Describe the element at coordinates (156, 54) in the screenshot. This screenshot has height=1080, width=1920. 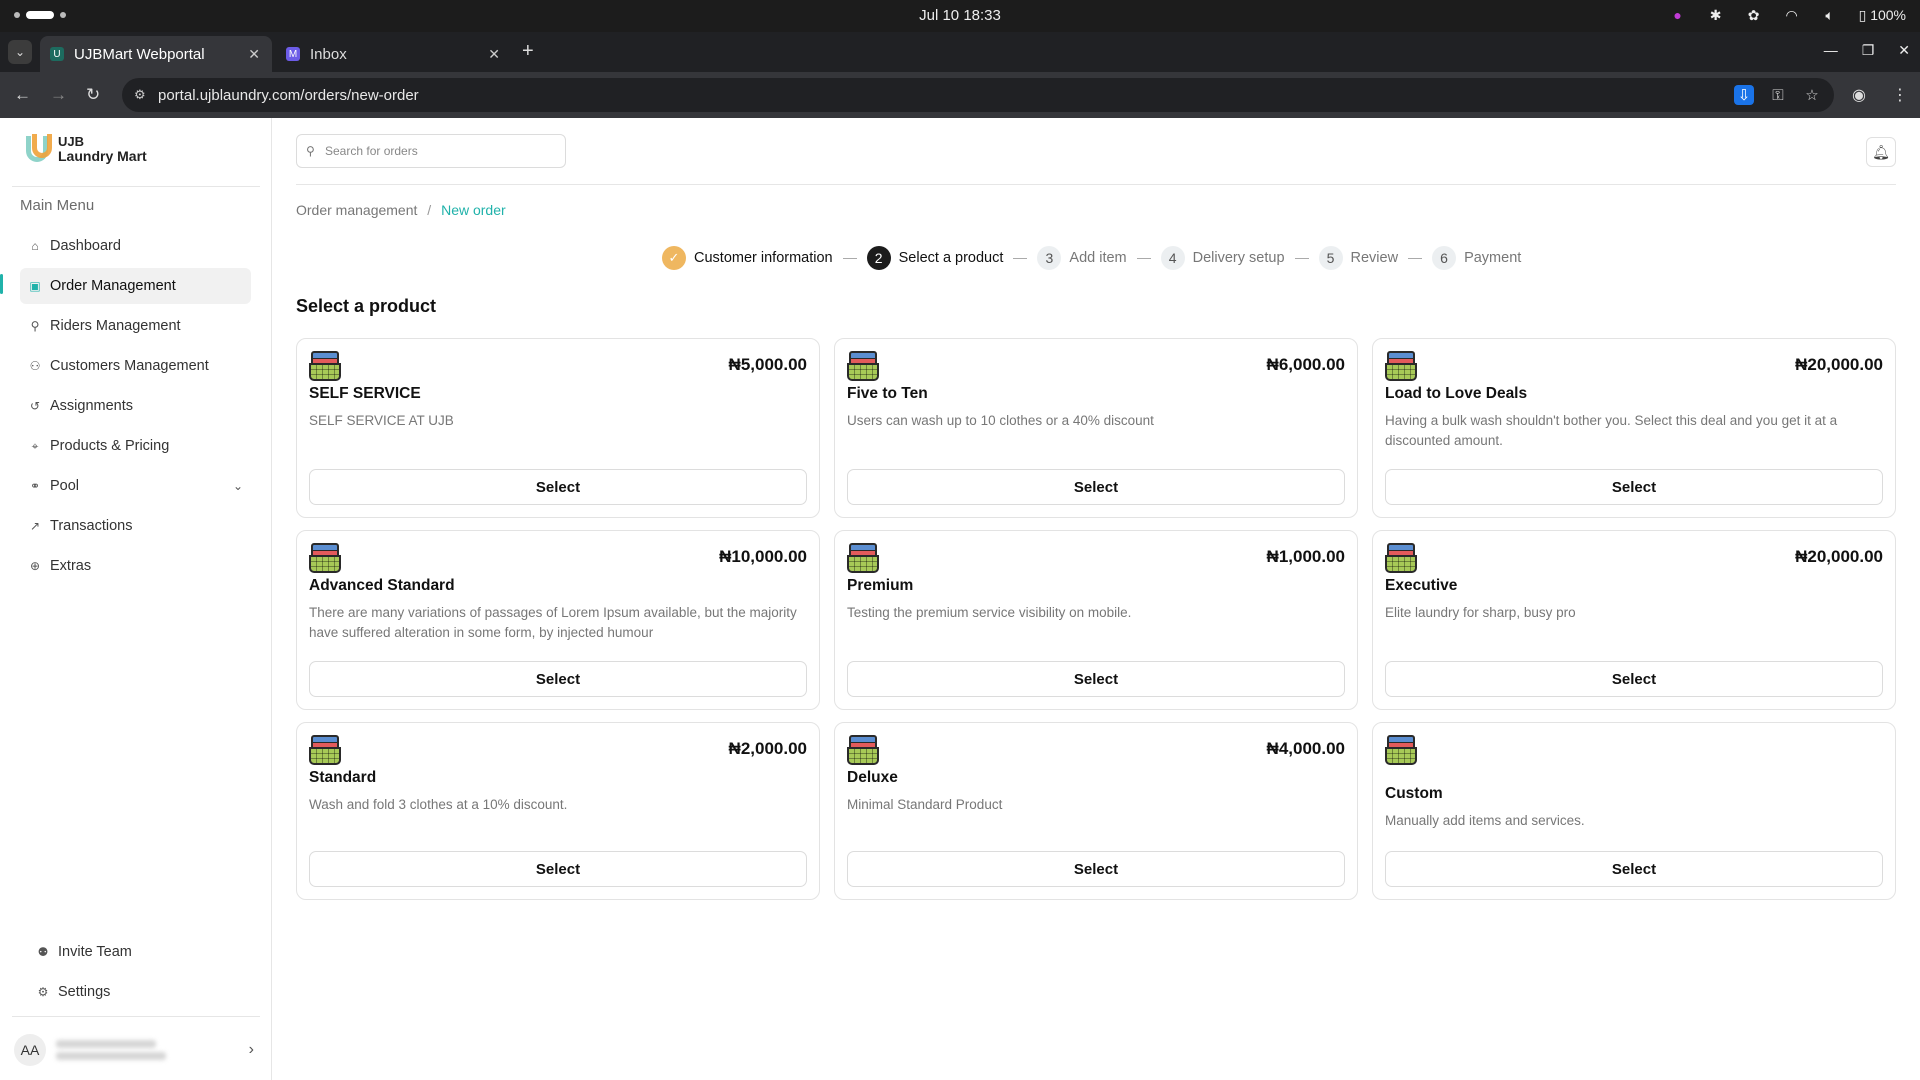
I see `tab-ujbmart: U UJBMart Webportal ✕` at that location.